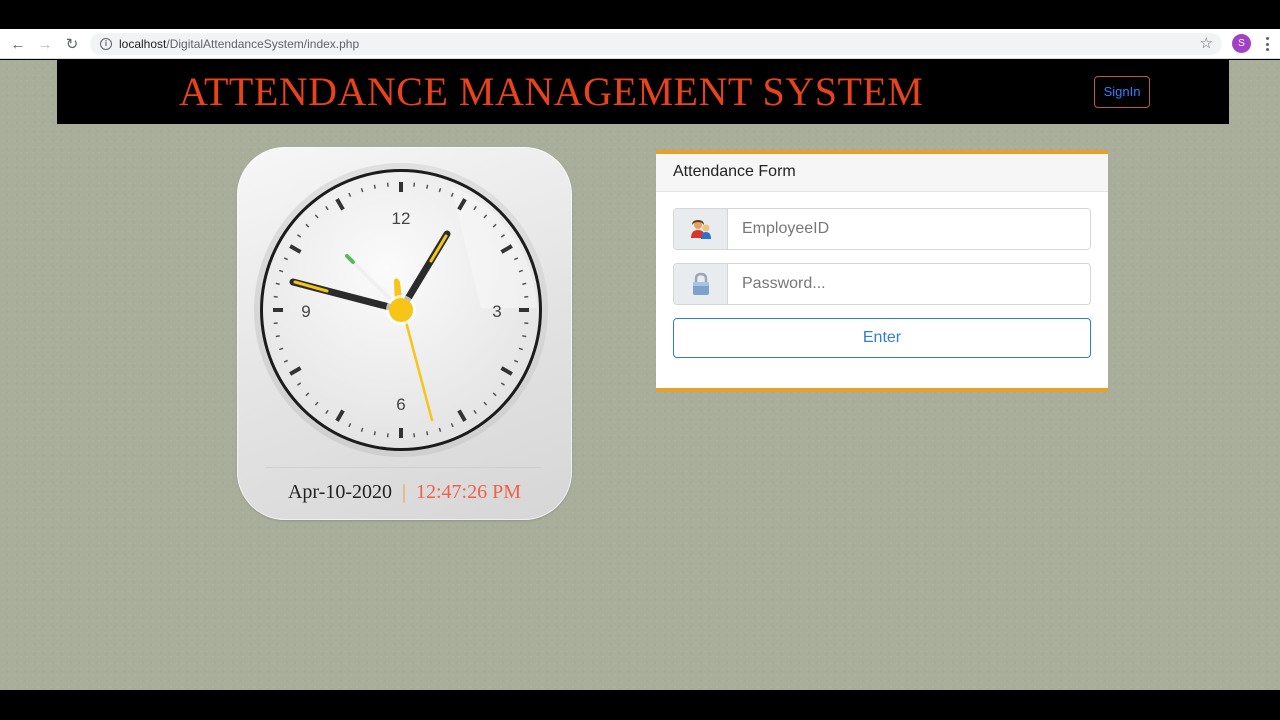 The height and width of the screenshot is (720, 1280). I want to click on clock-date: Apr-10-2020, so click(339, 492).